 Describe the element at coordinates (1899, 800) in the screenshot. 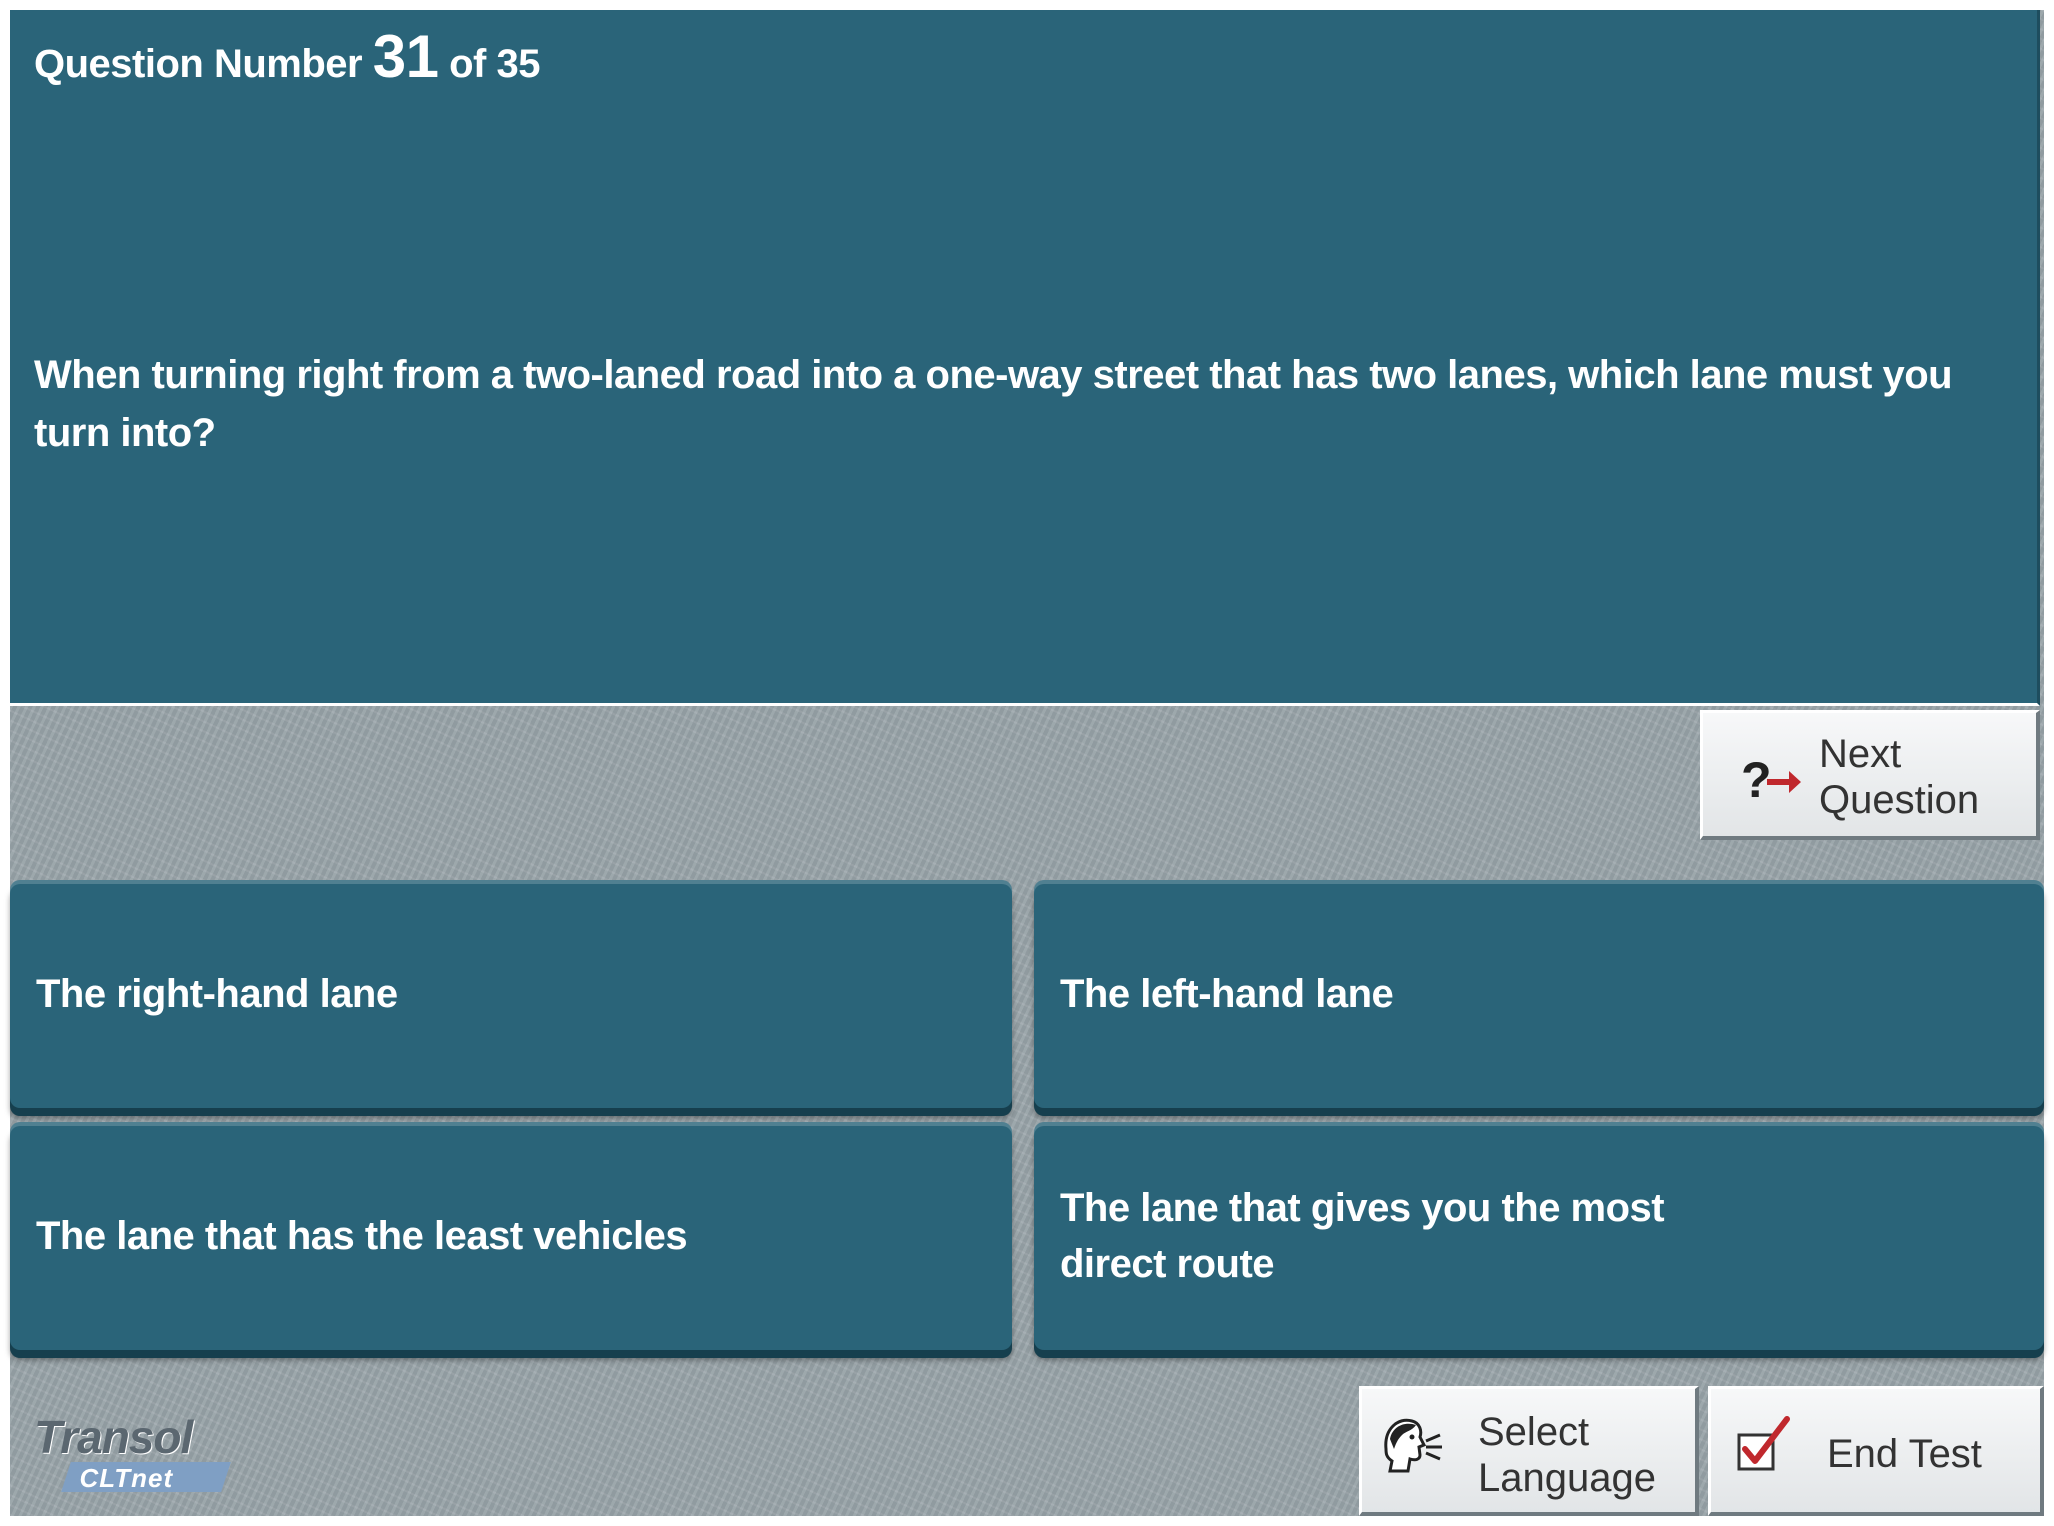

I see `next-label-line2: Question` at that location.